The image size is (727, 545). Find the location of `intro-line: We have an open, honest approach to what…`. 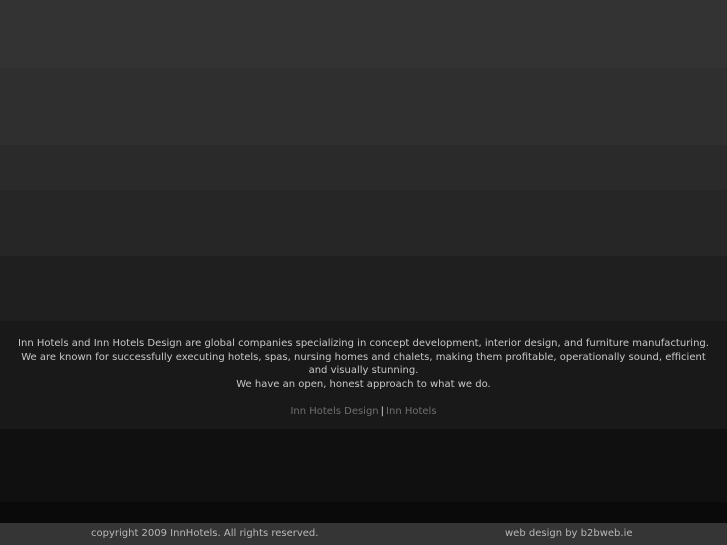

intro-line: We have an open, honest approach to what… is located at coordinates (363, 385).